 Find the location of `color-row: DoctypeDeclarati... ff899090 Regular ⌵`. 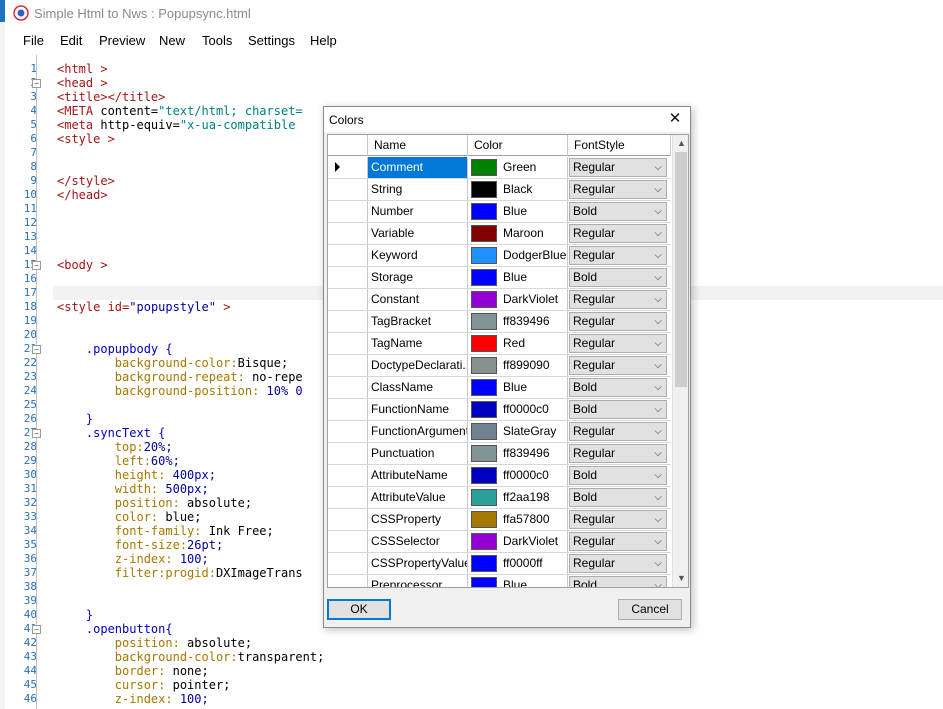

color-row: DoctypeDeclarati... ff899090 Regular ⌵ is located at coordinates (499, 366).